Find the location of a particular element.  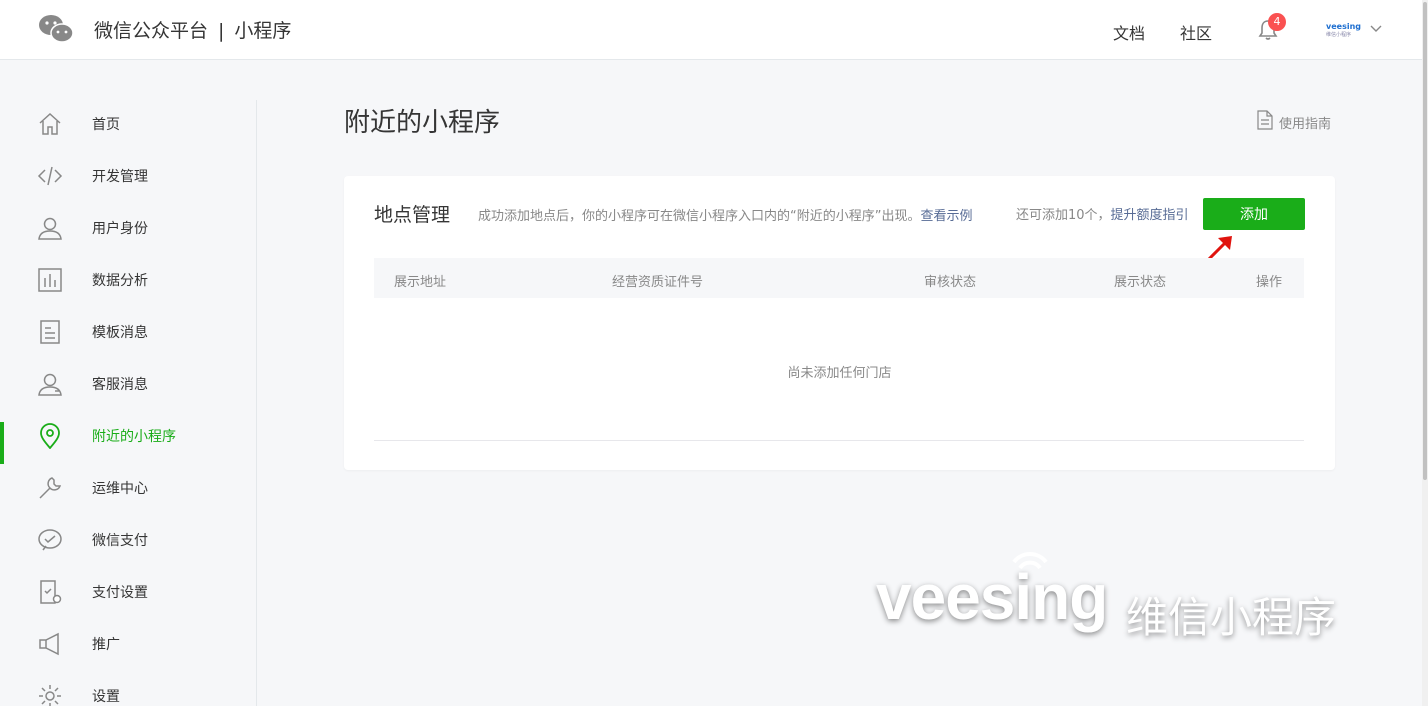

quota-text: 还可添加10个， is located at coordinates (1063, 215).